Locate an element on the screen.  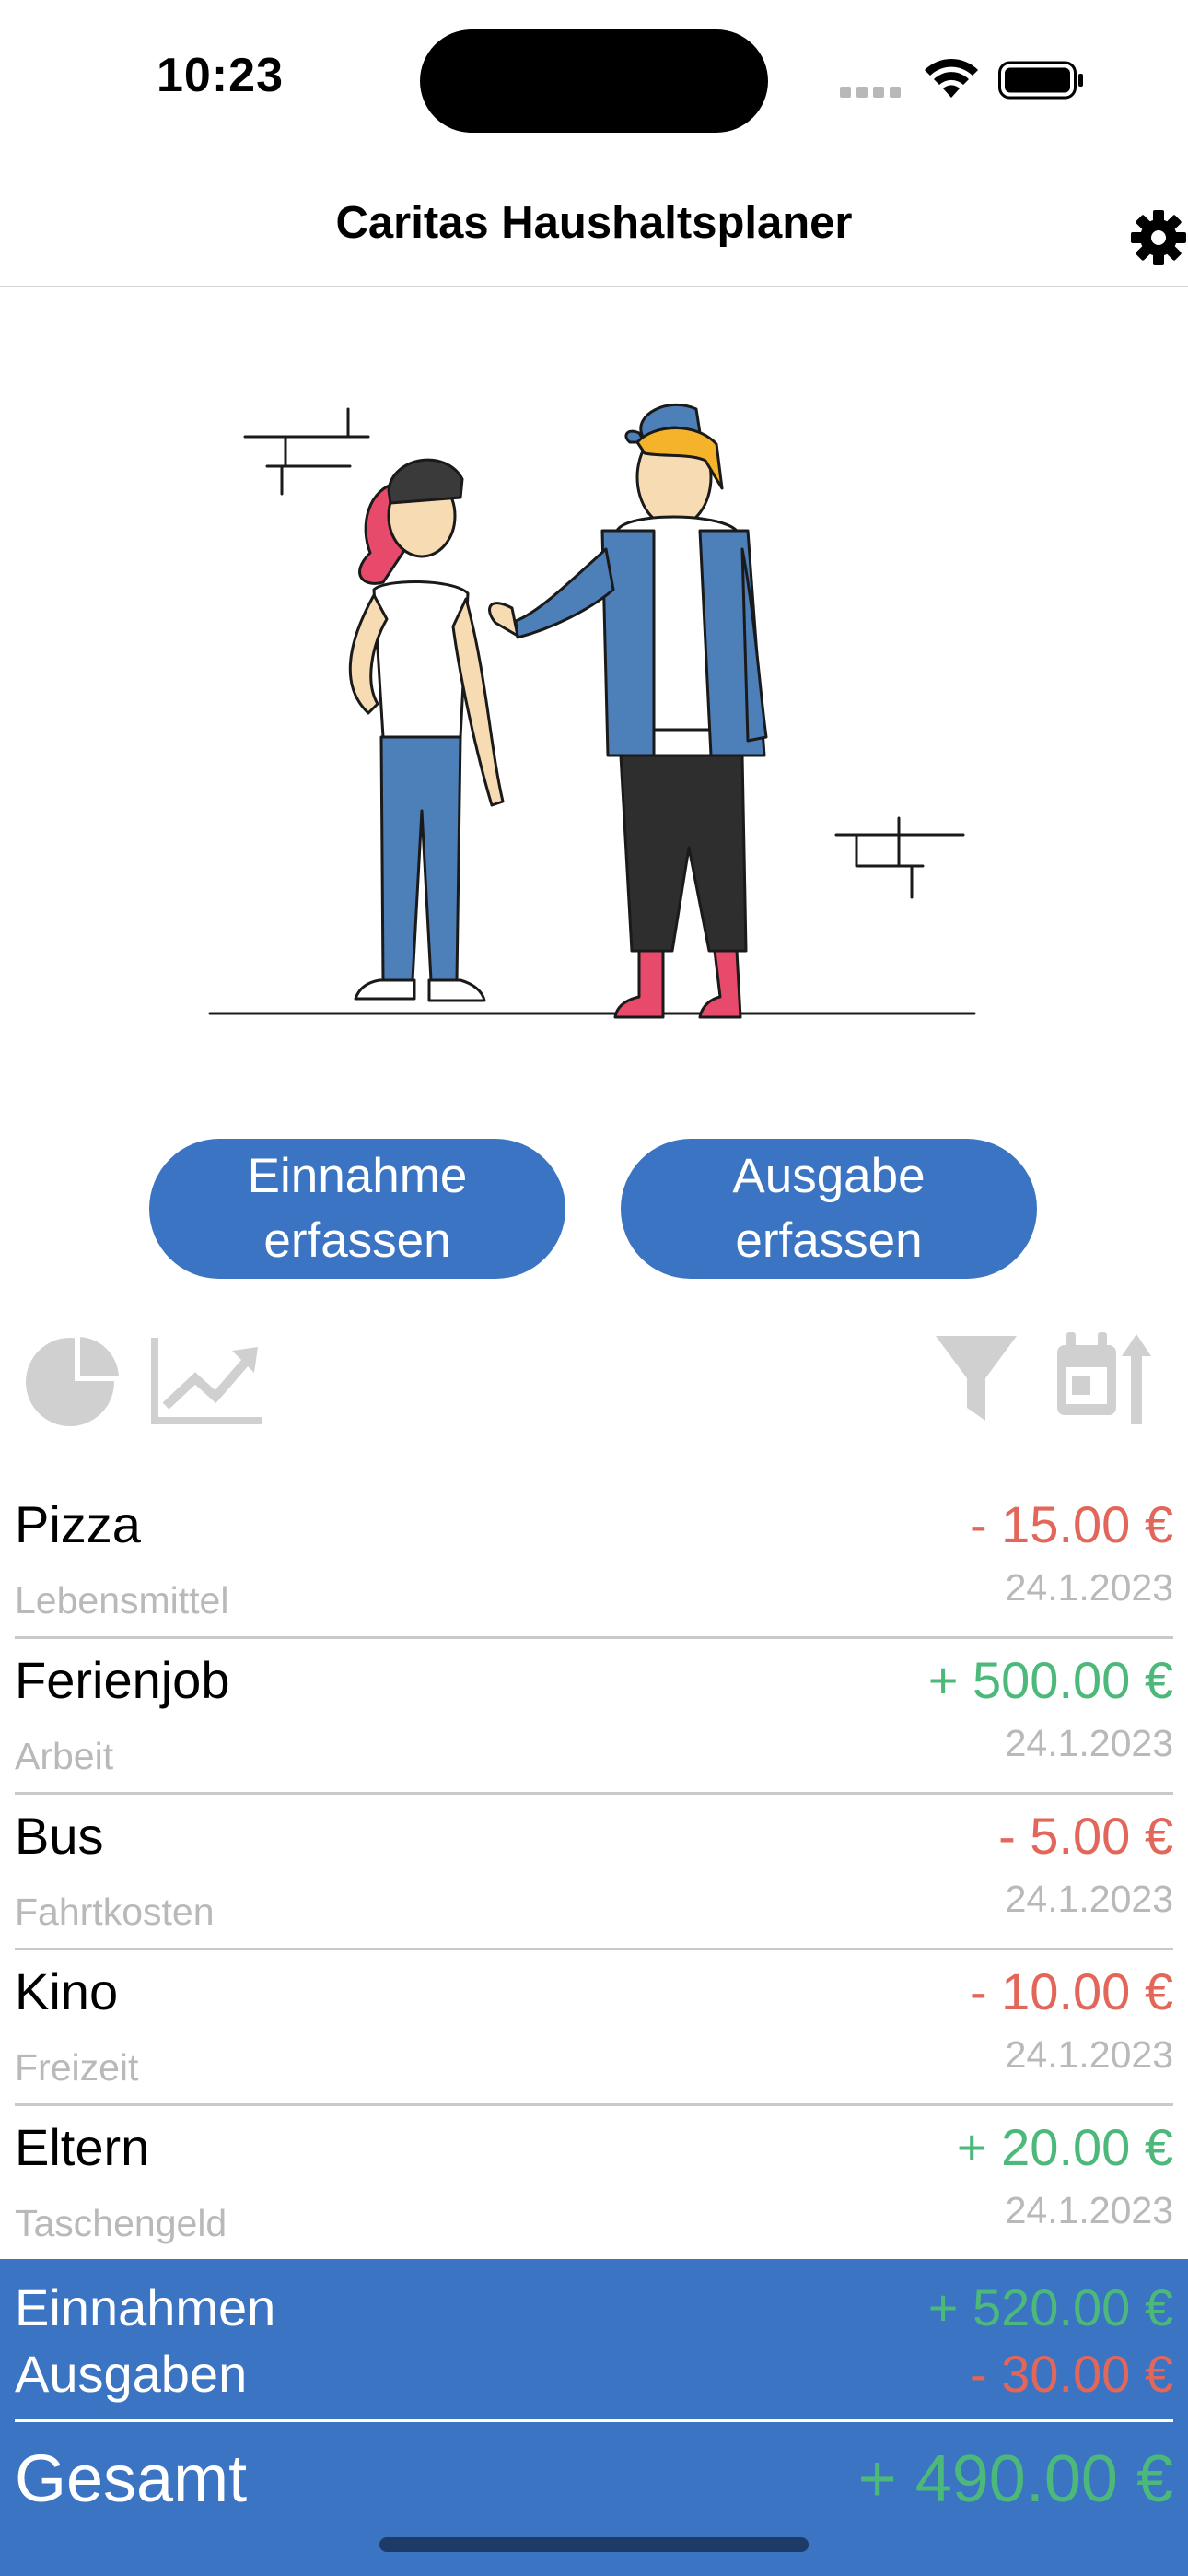
transaction-category: Fahrtkosten is located at coordinates (115, 1912).